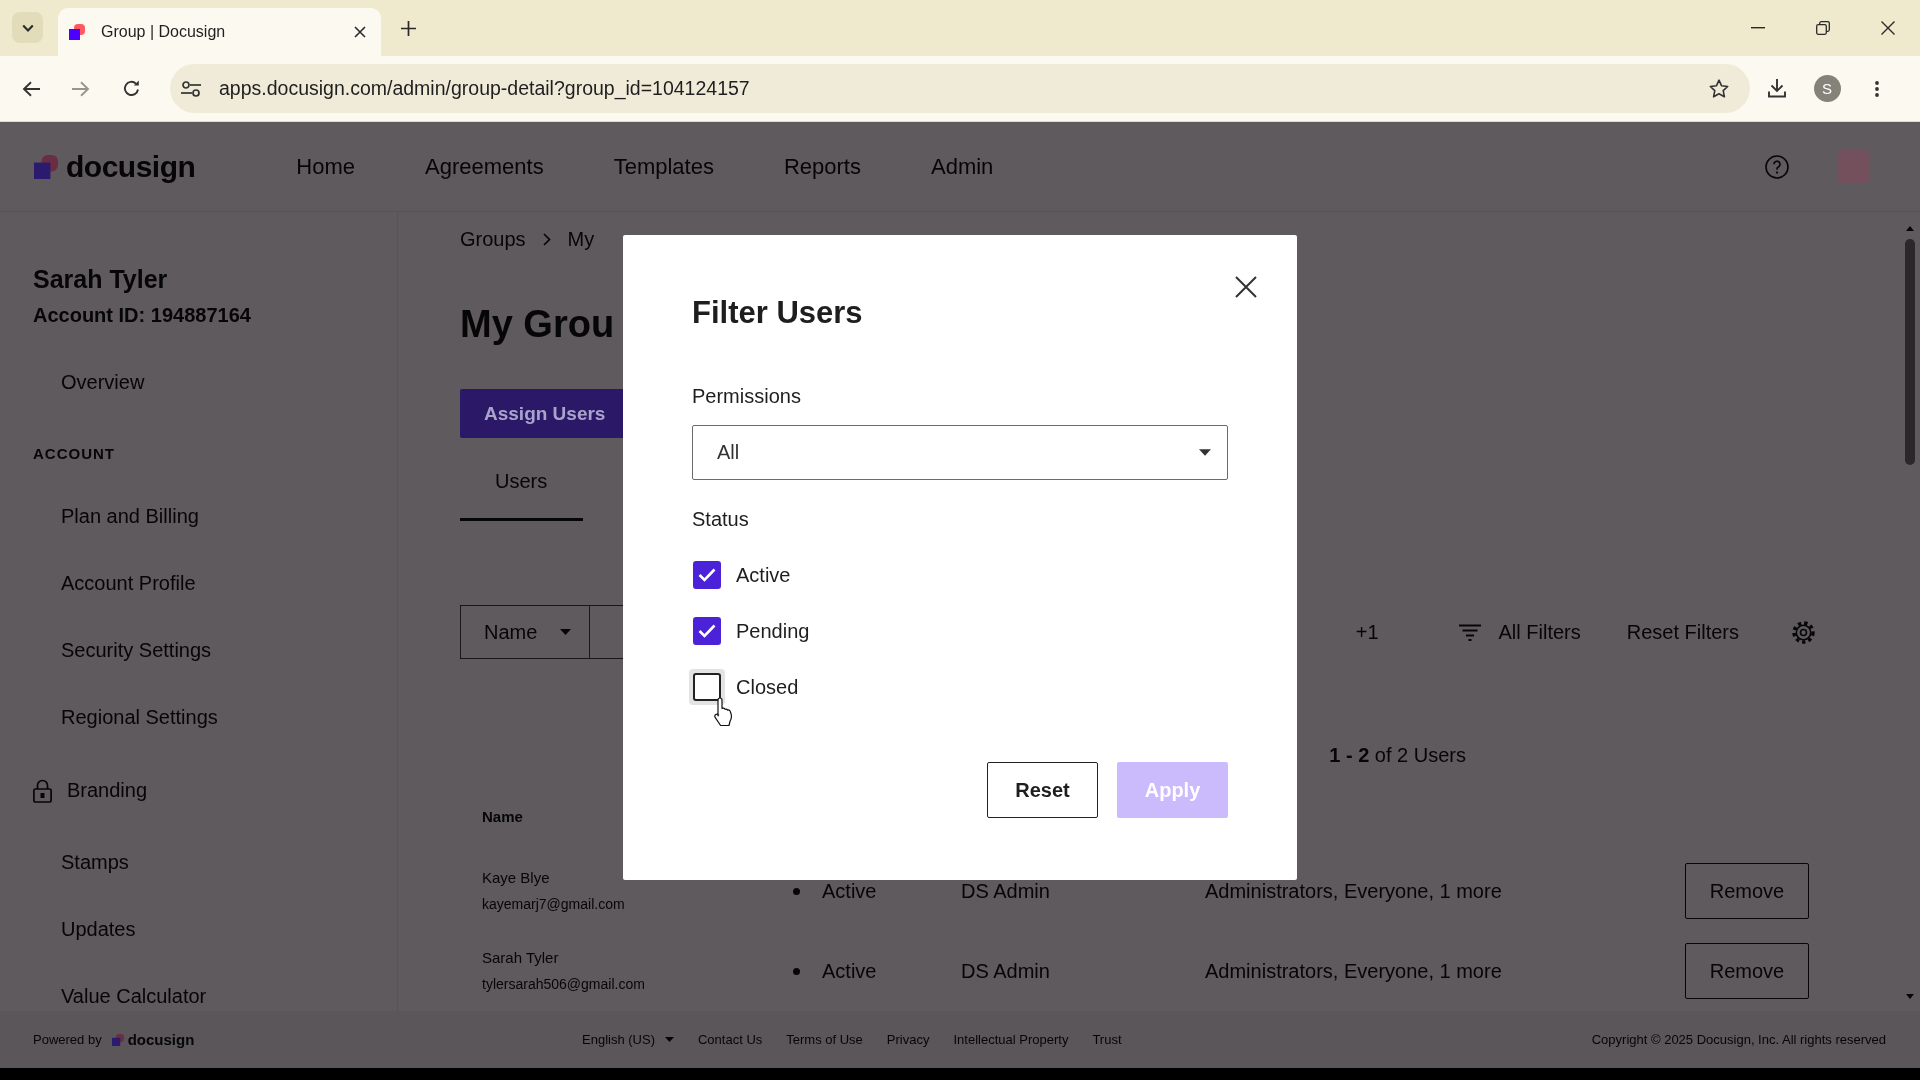 This screenshot has height=1080, width=1920. I want to click on footer-link: Contact Us, so click(730, 1039).